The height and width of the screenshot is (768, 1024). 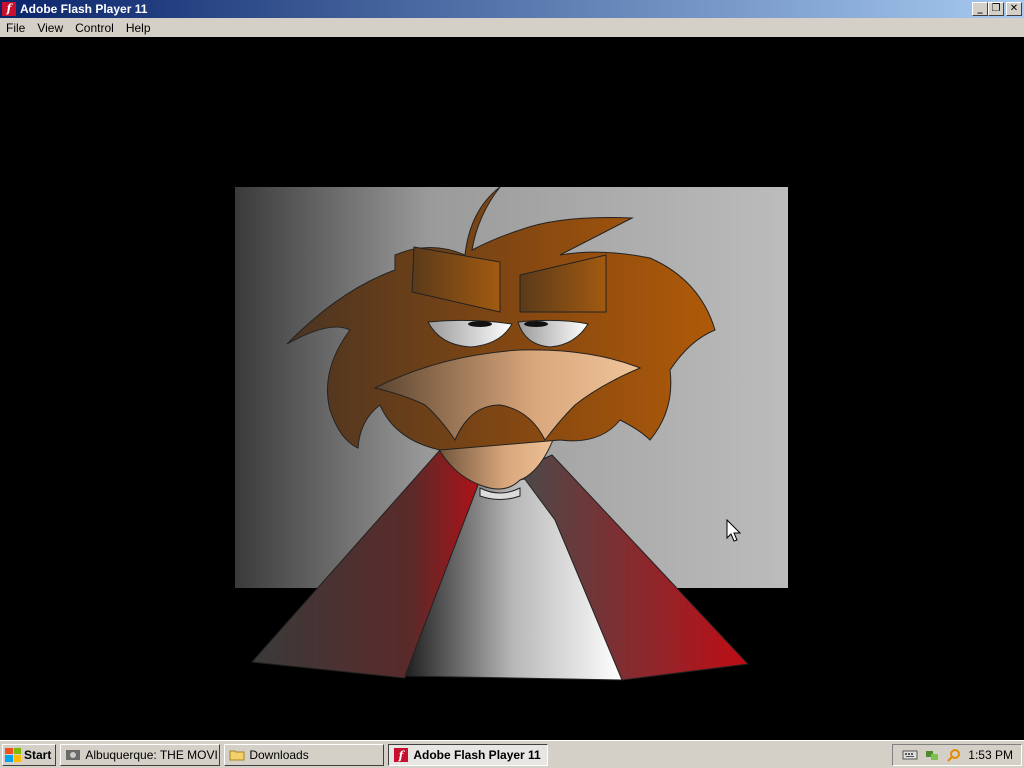 I want to click on taskbar-item-label: Adobe Flash Player 11, so click(x=477, y=754).